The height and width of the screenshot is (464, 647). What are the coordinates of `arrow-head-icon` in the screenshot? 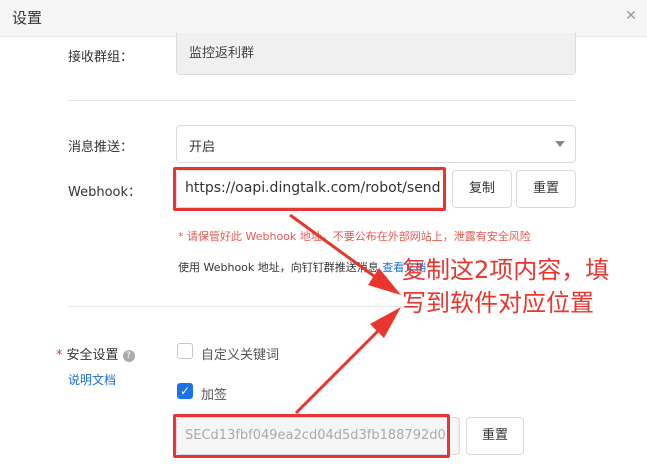 It's located at (385, 322).